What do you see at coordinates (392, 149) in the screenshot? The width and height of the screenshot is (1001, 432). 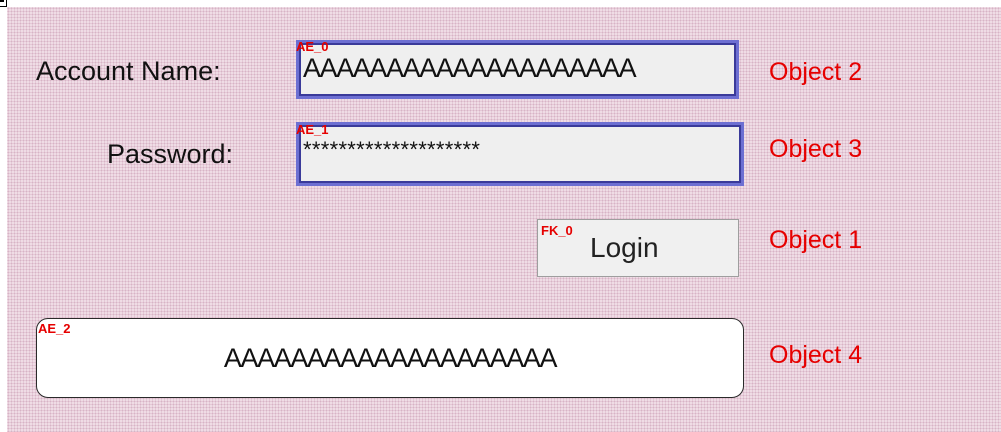 I see `password-value: ********************` at bounding box center [392, 149].